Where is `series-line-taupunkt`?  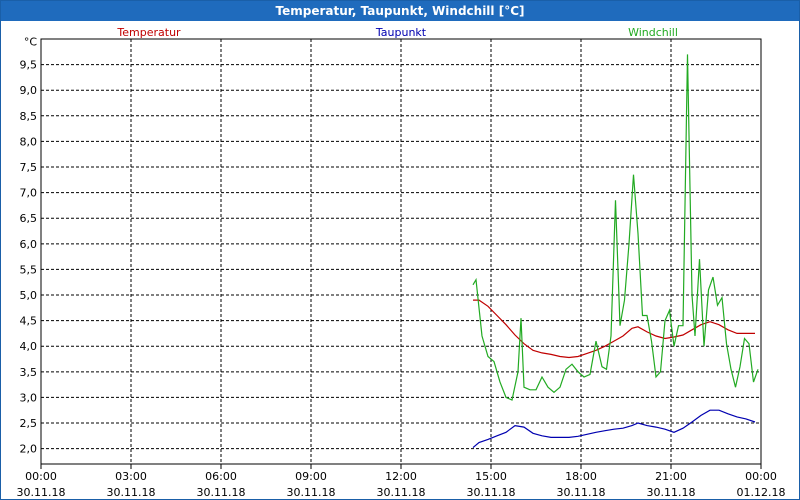
series-line-taupunkt is located at coordinates (614, 429).